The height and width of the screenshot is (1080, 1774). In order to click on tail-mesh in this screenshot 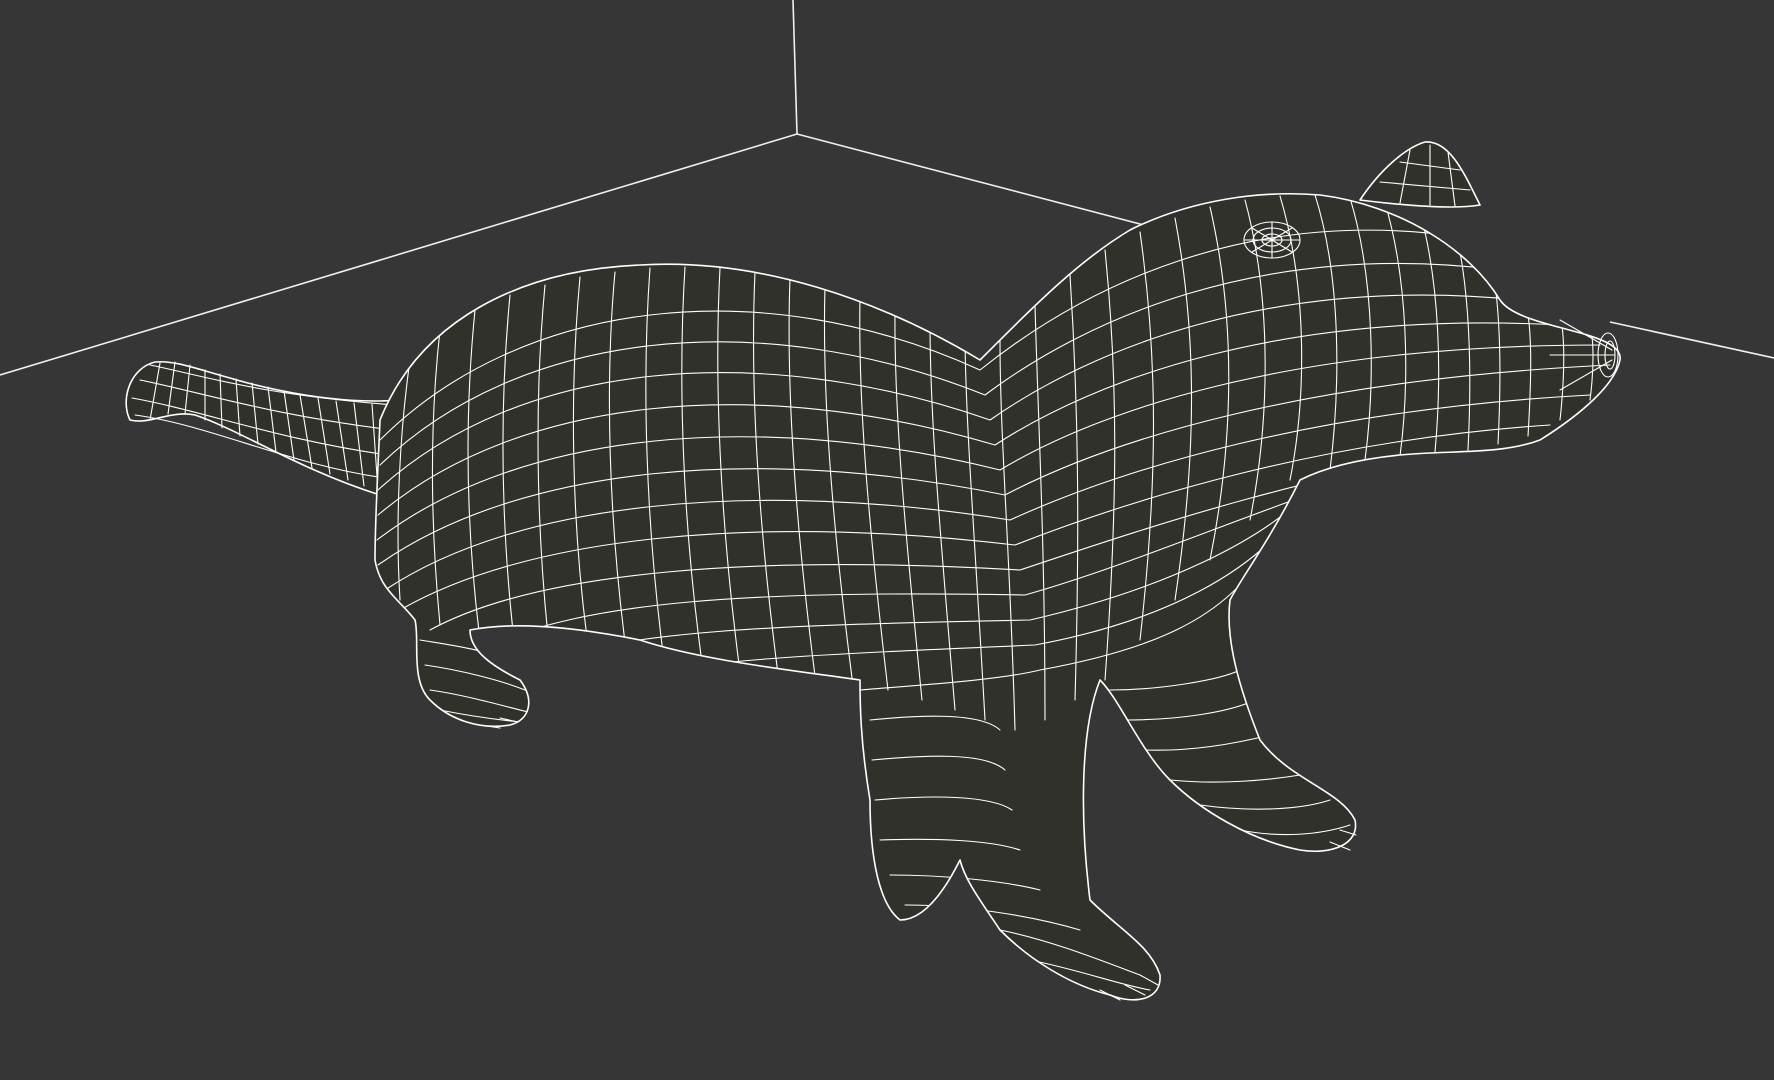, I will do `click(263, 428)`.